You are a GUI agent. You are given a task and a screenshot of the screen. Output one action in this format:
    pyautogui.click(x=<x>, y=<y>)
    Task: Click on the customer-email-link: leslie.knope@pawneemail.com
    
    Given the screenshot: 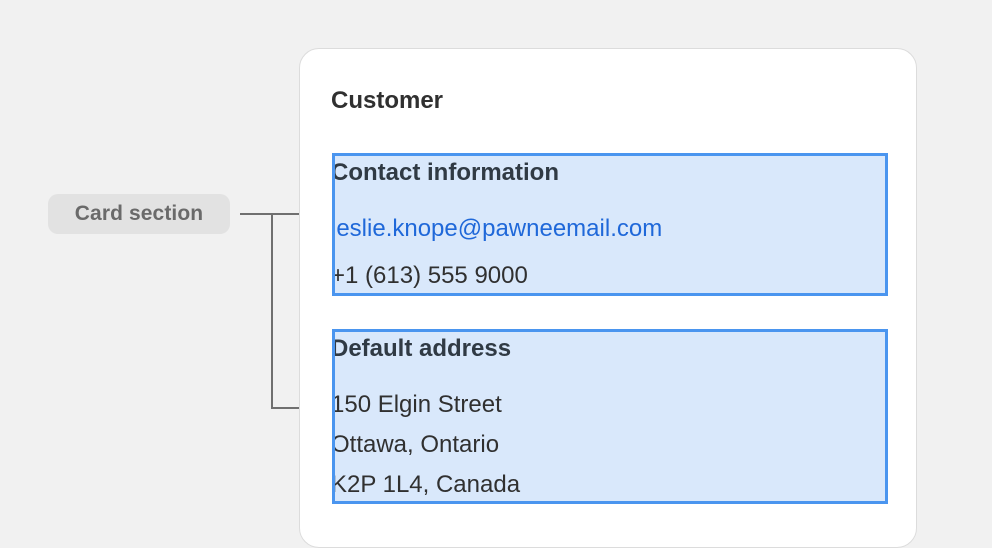 What is the action you would take?
    pyautogui.click(x=498, y=229)
    